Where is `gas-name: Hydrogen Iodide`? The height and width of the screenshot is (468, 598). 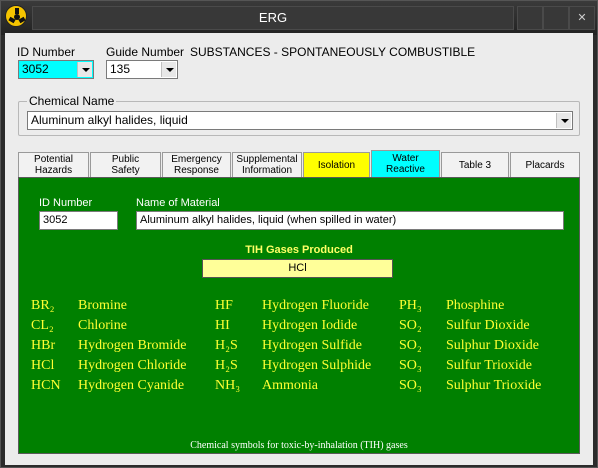
gas-name: Hydrogen Iodide is located at coordinates (310, 325).